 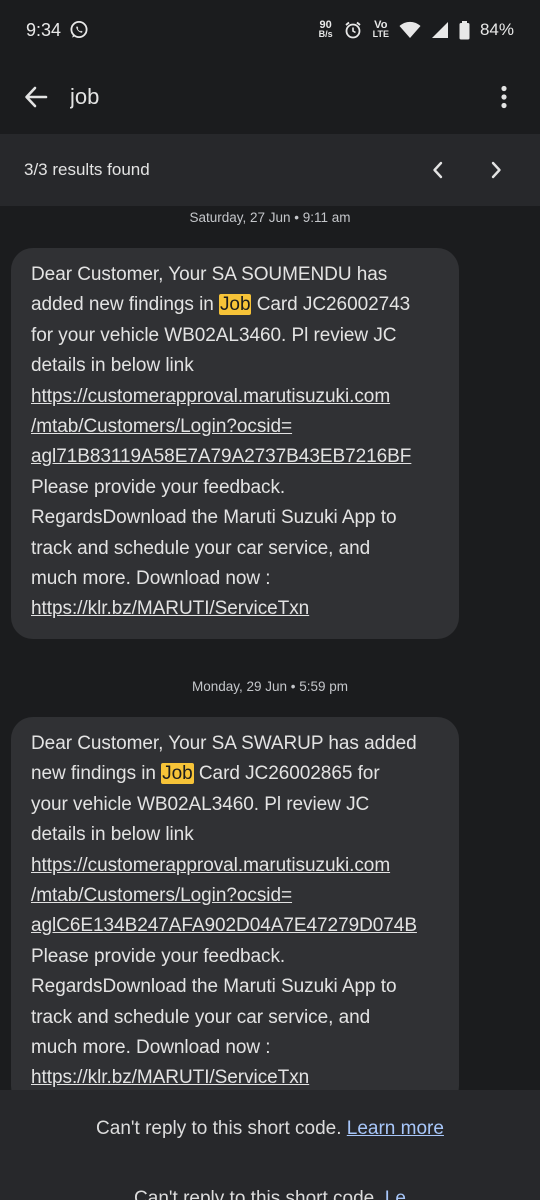 I want to click on short-code-notice-duplicate: Can't reply to this short code. Le, so click(x=270, y=1194).